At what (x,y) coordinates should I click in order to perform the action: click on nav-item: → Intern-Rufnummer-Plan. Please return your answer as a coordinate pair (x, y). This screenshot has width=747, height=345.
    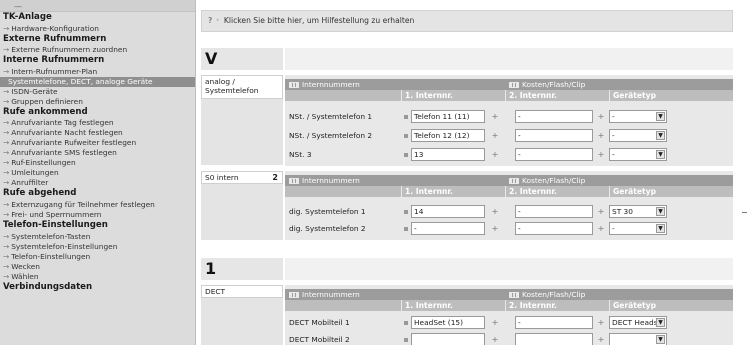
    Looking at the image, I should click on (97, 72).